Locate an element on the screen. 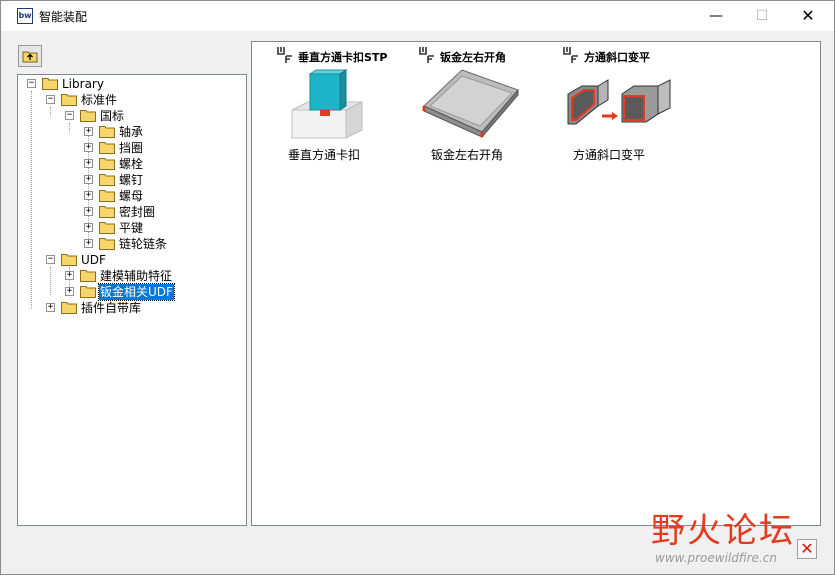  tree-label: 链轮链条 is located at coordinates (143, 244).